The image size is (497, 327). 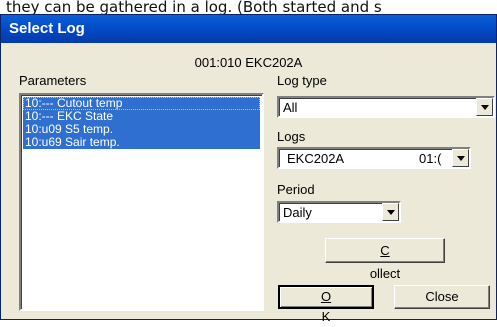 I want to click on log-type-value: All, so click(x=290, y=107).